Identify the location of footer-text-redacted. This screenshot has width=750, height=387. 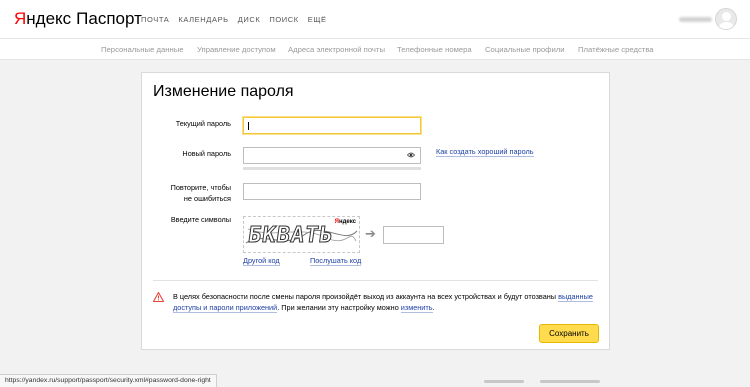
(504, 381).